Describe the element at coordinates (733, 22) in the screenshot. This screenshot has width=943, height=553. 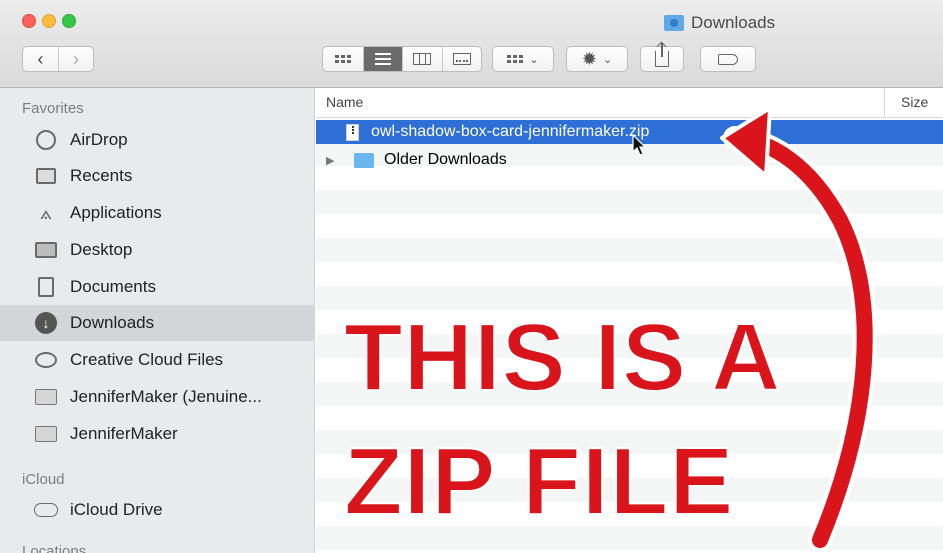
I see `window-title-text: Downloads` at that location.